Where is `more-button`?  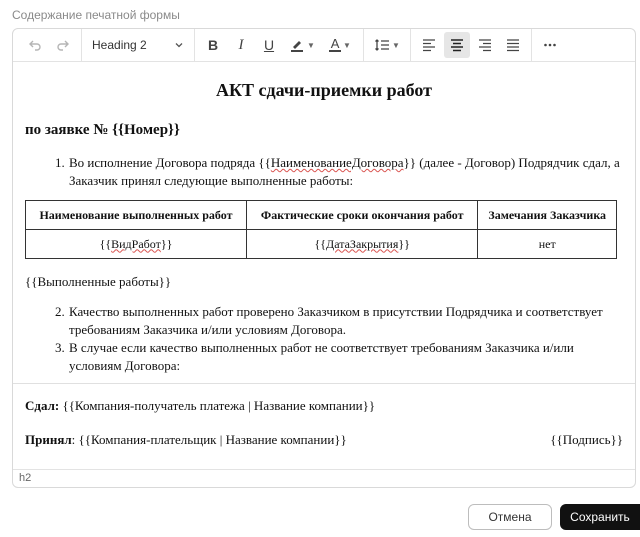 more-button is located at coordinates (550, 45).